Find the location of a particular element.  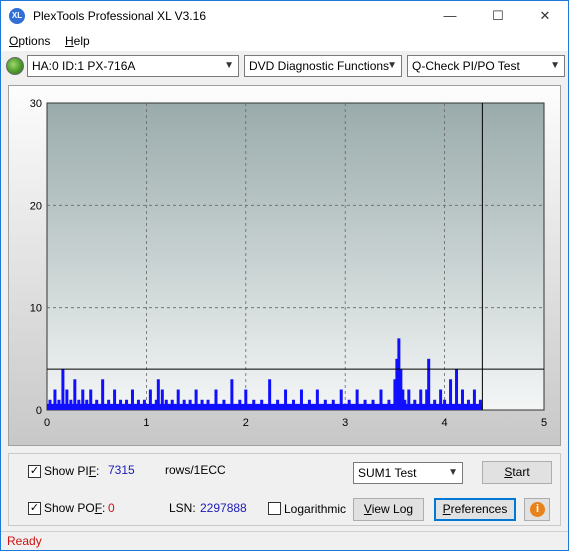

pif-unit: rows/1ECC is located at coordinates (195, 470).